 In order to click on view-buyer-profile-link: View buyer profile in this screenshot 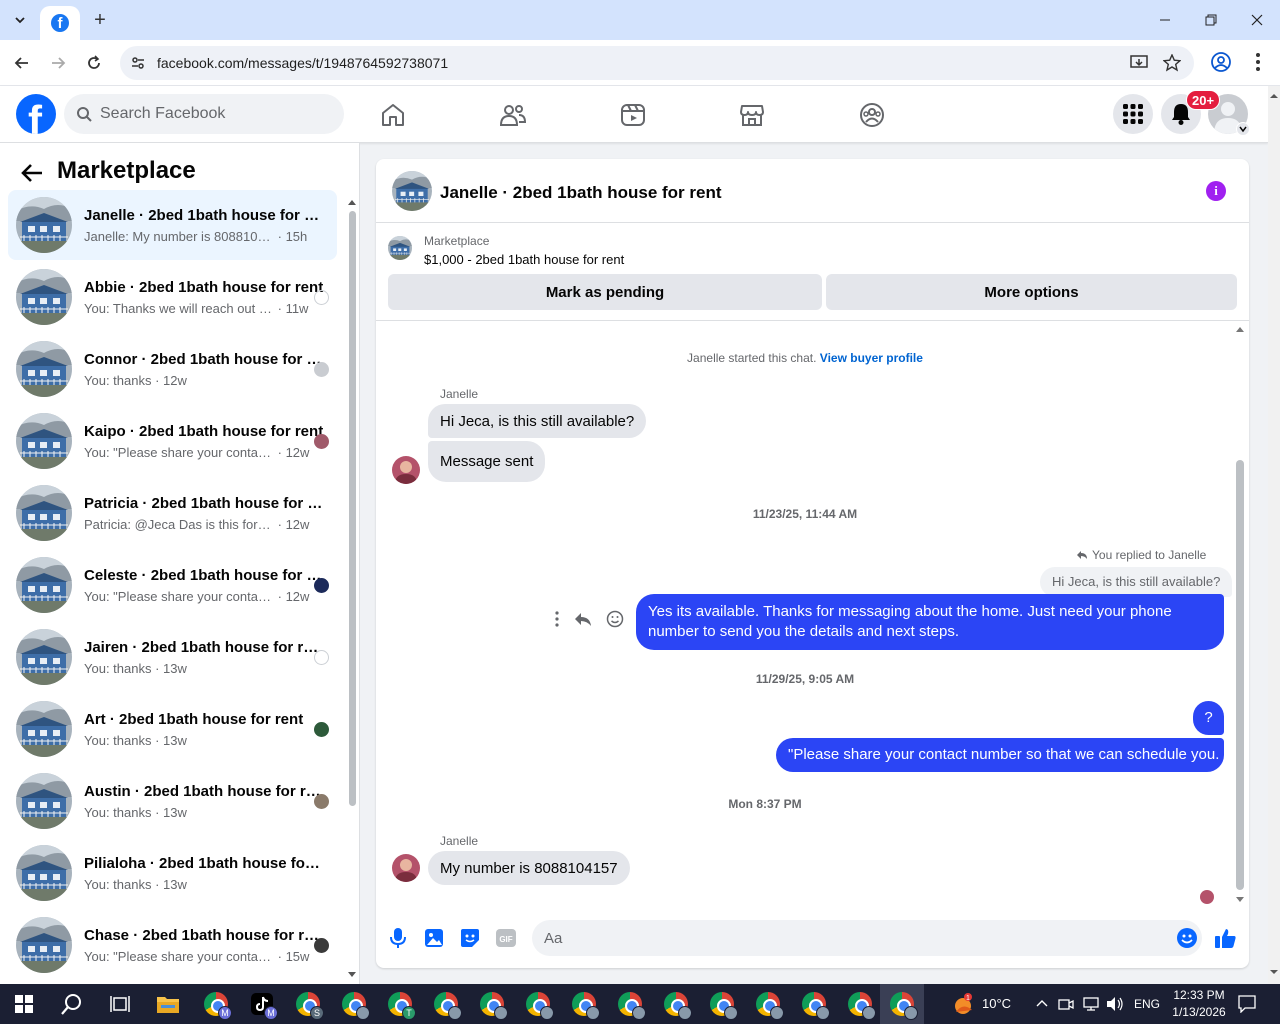, I will do `click(871, 358)`.